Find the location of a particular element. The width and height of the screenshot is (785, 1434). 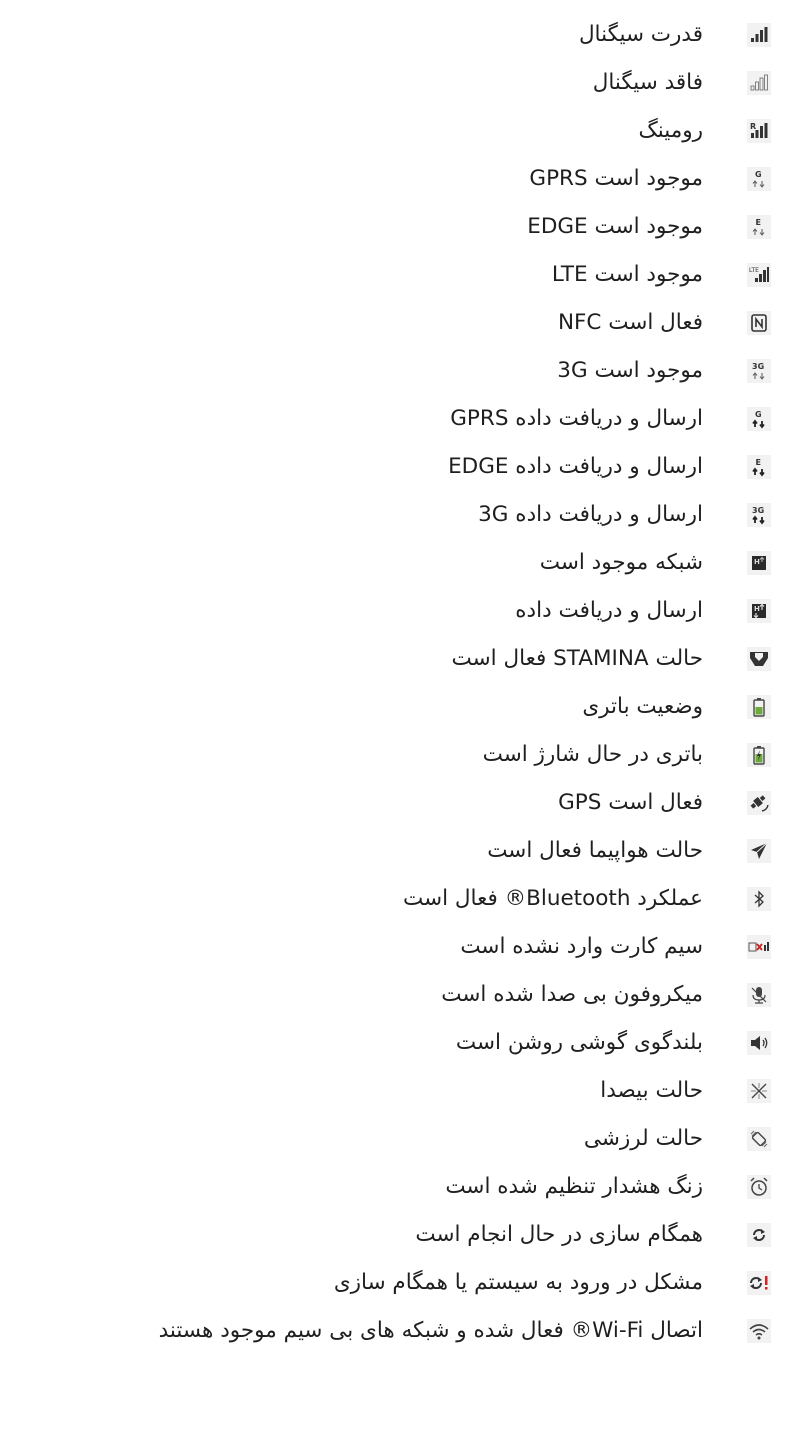

list-item-label: ارسال و دریافت داده 3G is located at coordinates (590, 514).